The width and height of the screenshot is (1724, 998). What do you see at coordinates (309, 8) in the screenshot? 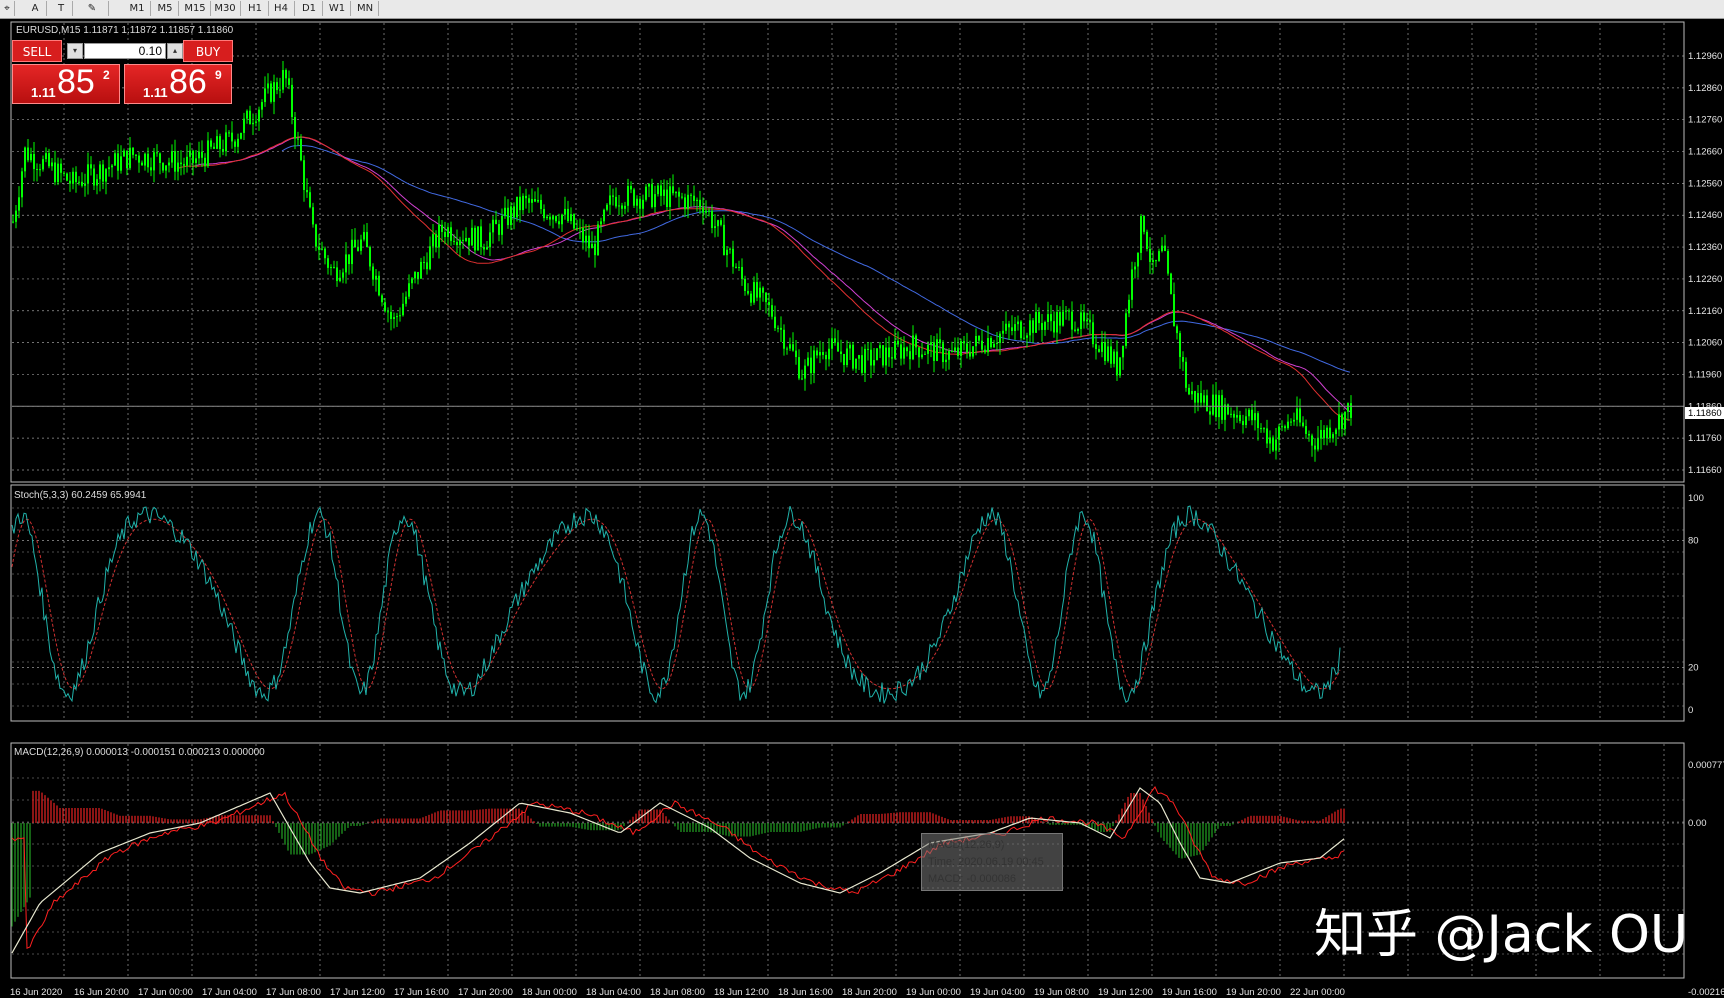
I see `timeframe-d1: D1` at bounding box center [309, 8].